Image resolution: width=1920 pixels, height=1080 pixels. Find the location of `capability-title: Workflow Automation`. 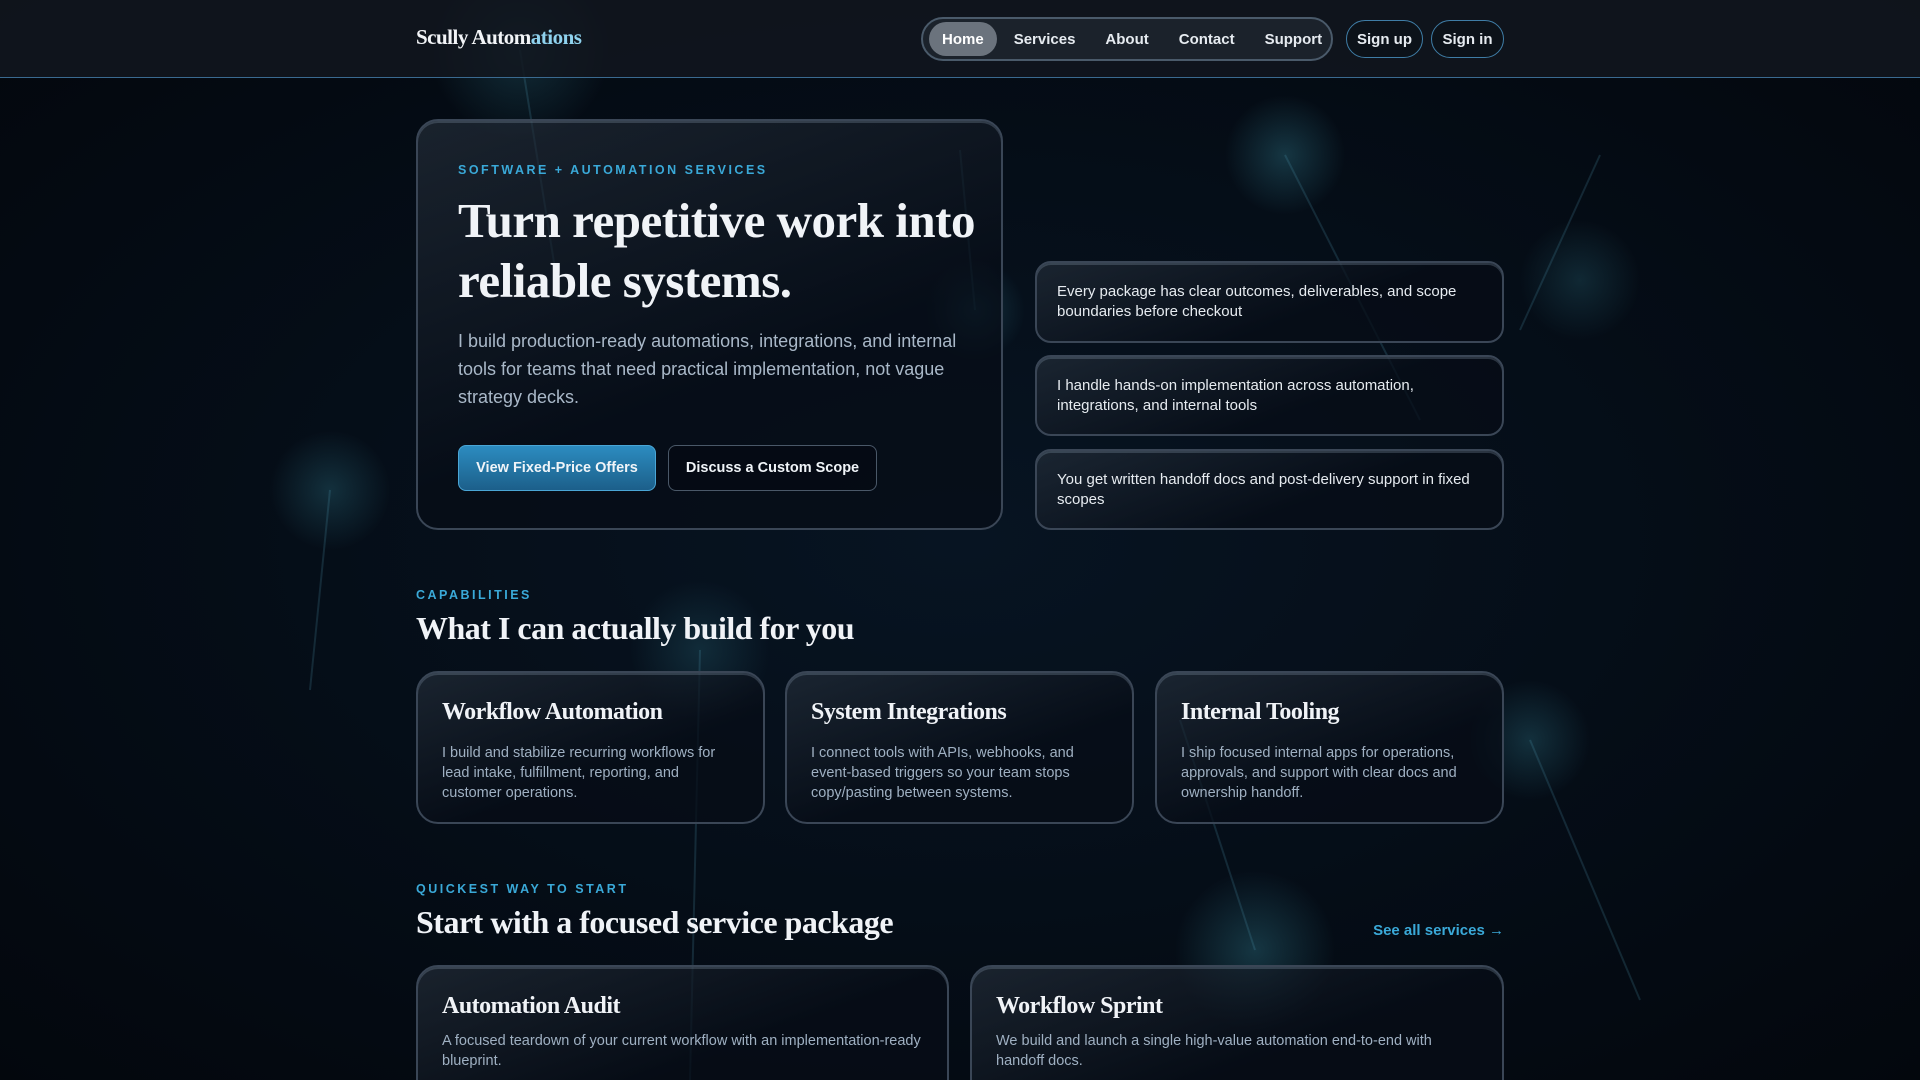

capability-title: Workflow Automation is located at coordinates (552, 712).